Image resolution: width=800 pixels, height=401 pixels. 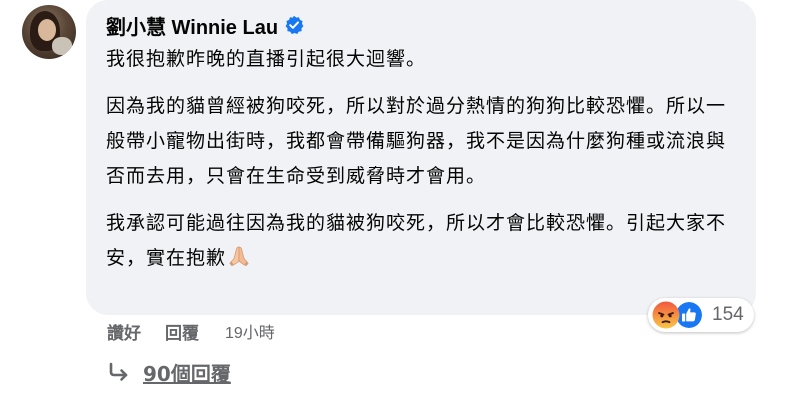 What do you see at coordinates (62, 46) in the screenshot?
I see `avatar-dog` at bounding box center [62, 46].